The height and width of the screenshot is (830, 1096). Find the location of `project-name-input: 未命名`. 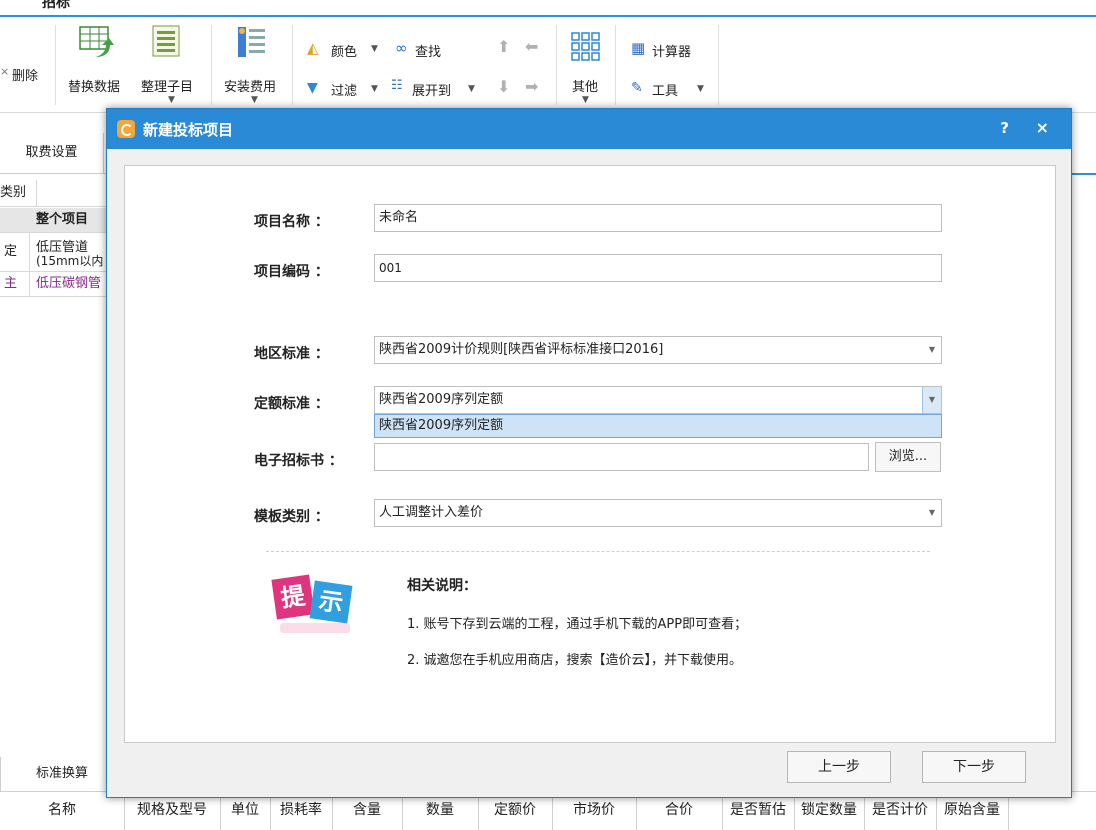

project-name-input: 未命名 is located at coordinates (658, 218).